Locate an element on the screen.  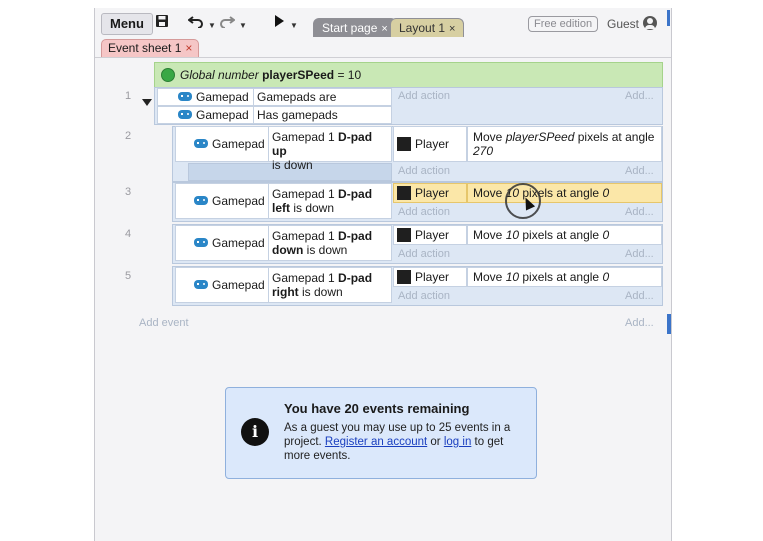
tab-label: Event sheet 1 is located at coordinates (145, 48).